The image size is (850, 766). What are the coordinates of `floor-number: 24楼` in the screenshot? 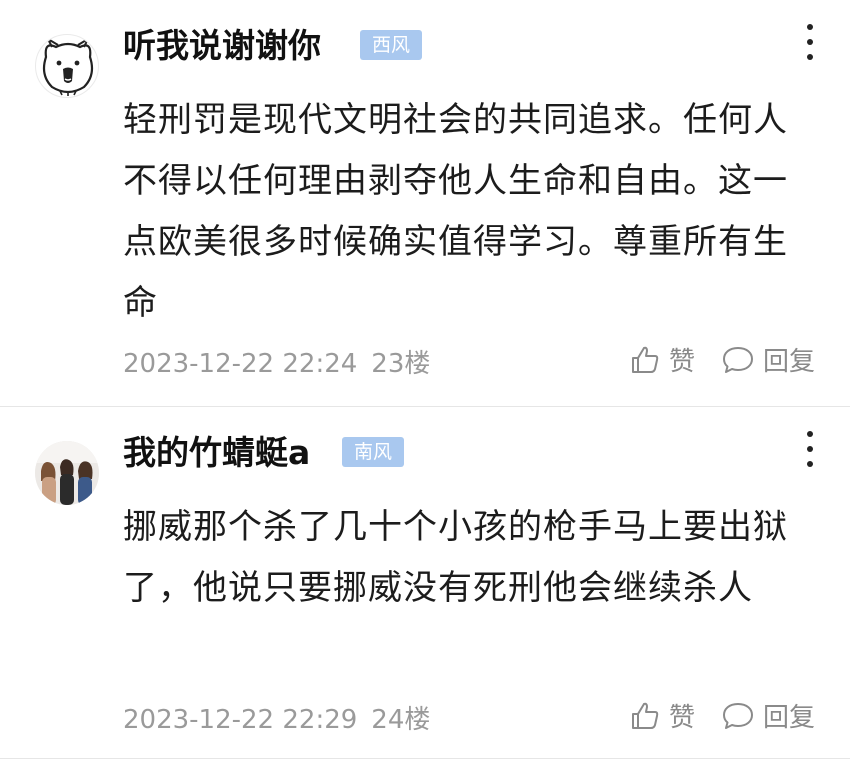 It's located at (401, 720).